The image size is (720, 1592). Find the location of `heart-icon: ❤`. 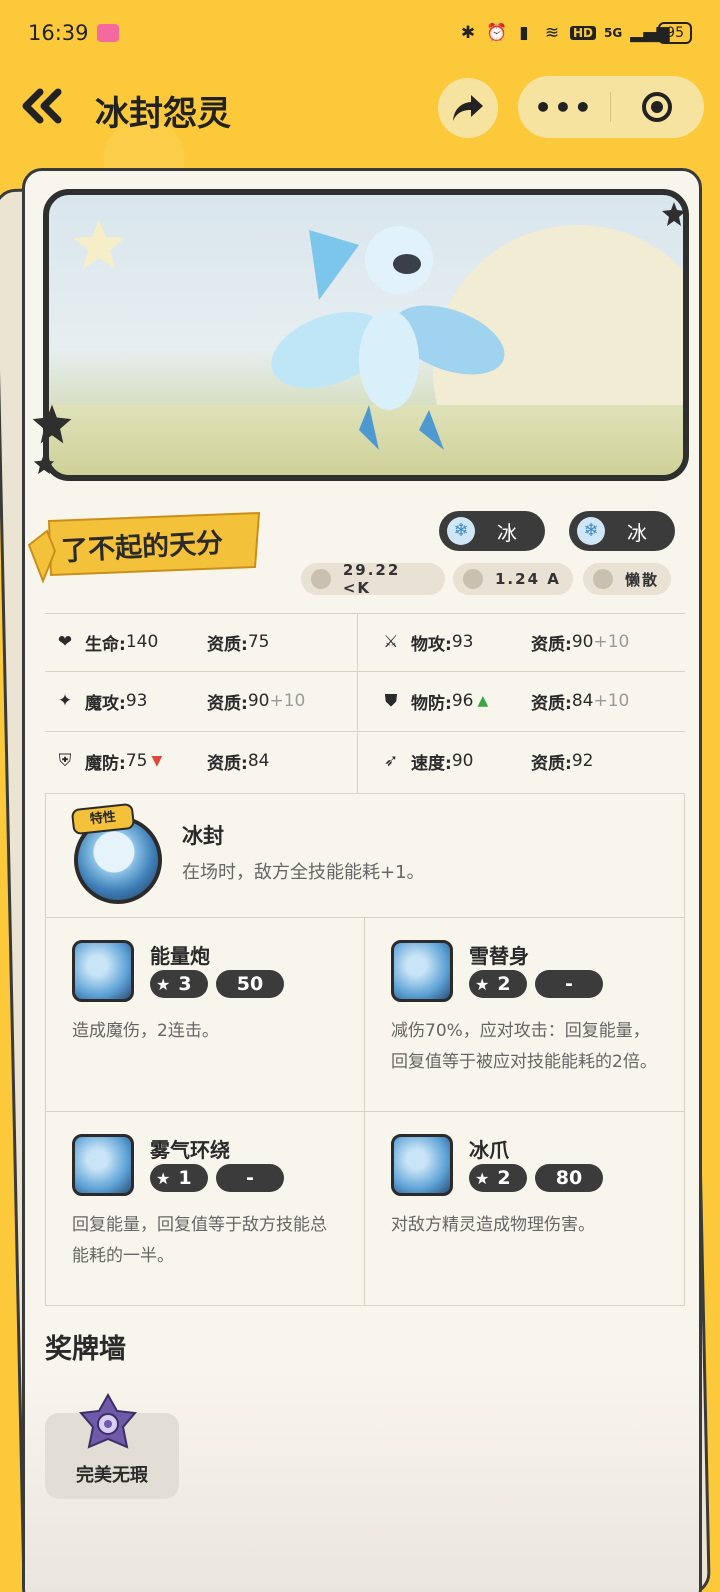

heart-icon: ❤ is located at coordinates (65, 642).